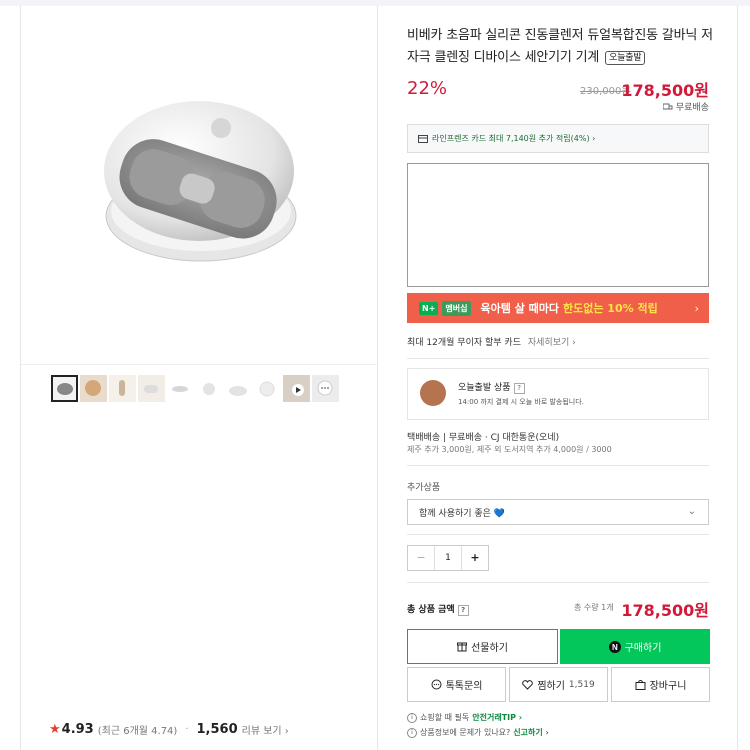  What do you see at coordinates (427, 88) in the screenshot?
I see `discount-rate: 22%` at bounding box center [427, 88].